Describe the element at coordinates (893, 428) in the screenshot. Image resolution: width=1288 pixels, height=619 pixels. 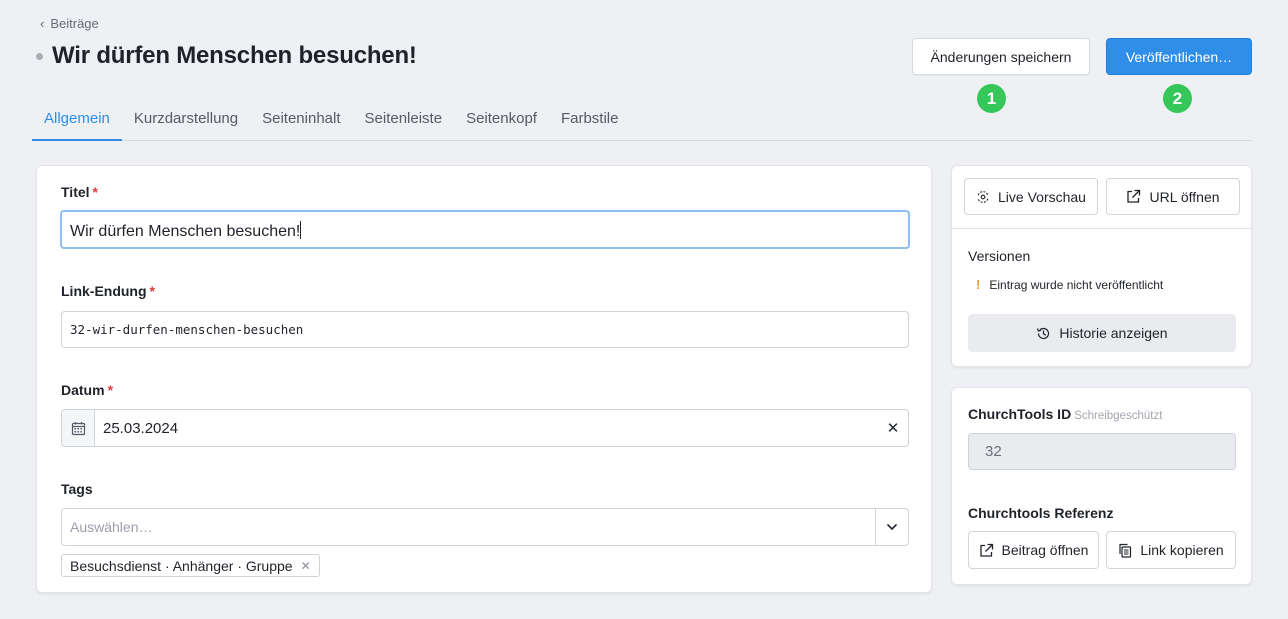
I see `clear-date-icon: ✕` at that location.